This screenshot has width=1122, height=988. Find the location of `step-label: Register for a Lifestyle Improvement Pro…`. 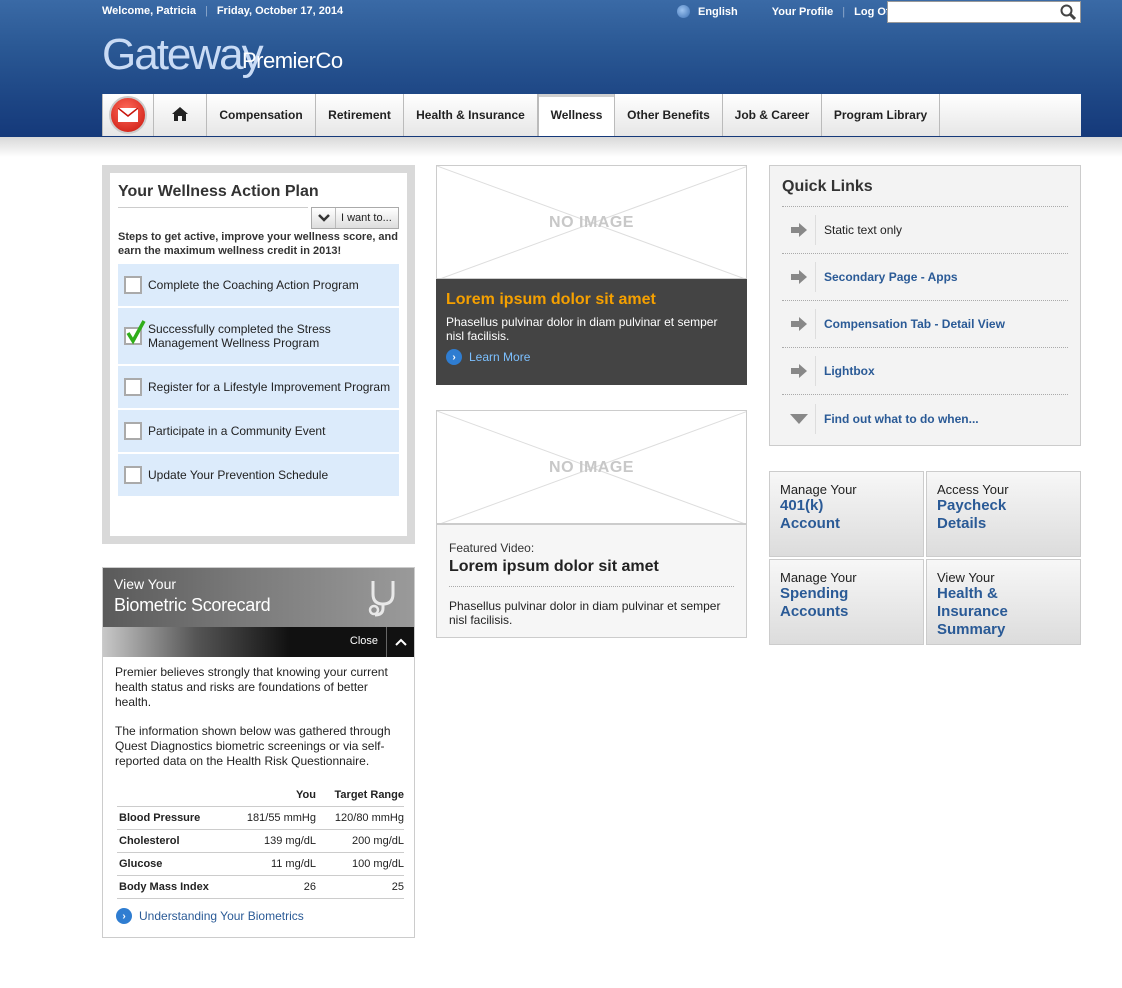

step-label: Register for a Lifestyle Improvement Pro… is located at coordinates (269, 387).